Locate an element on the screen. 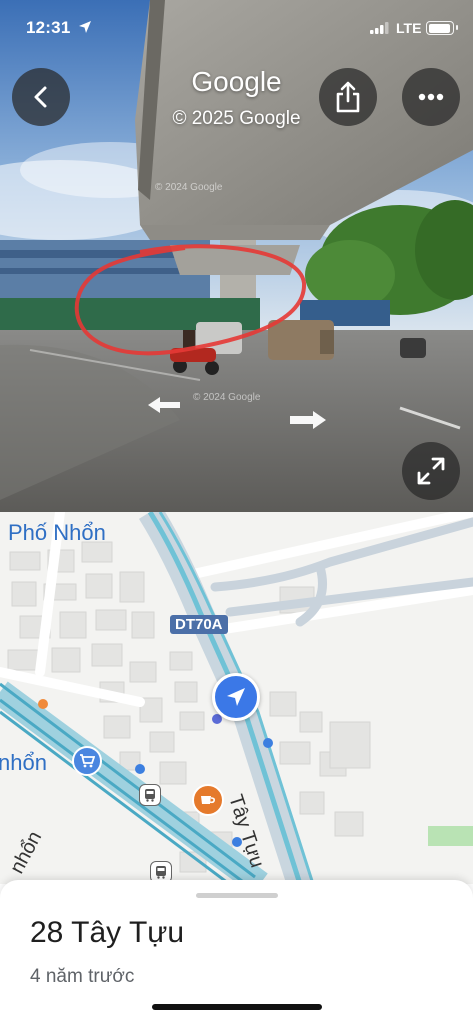 The image size is (473, 1024). street-view-copyright: © 2025 Google is located at coordinates (236, 118).